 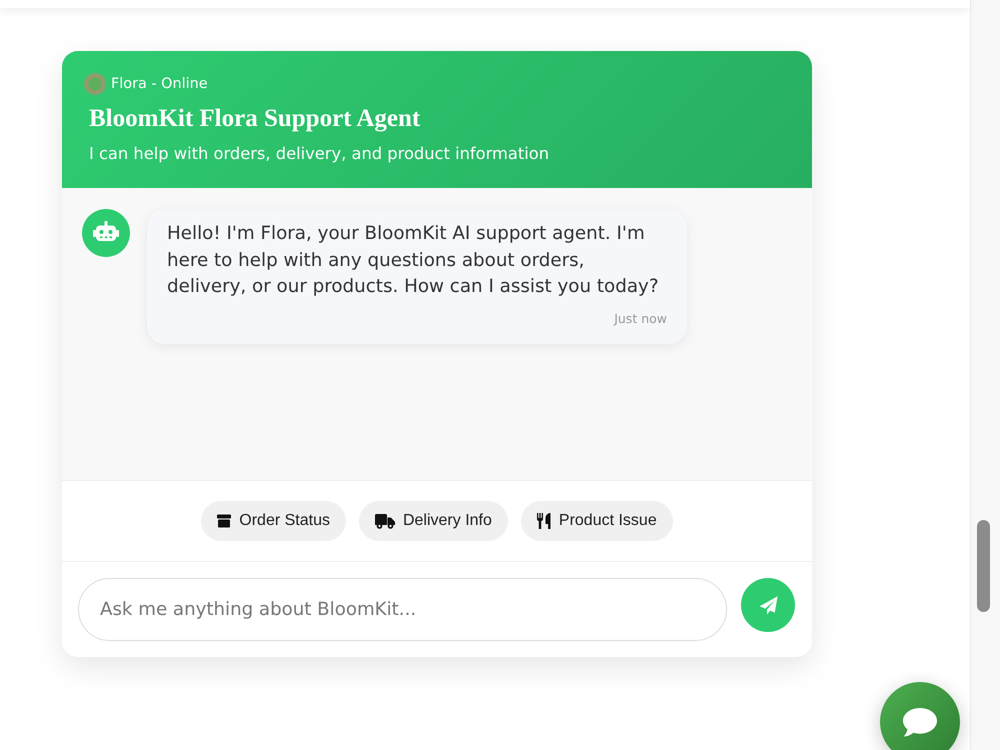 I want to click on status-label: Flora - Online, so click(x=159, y=84).